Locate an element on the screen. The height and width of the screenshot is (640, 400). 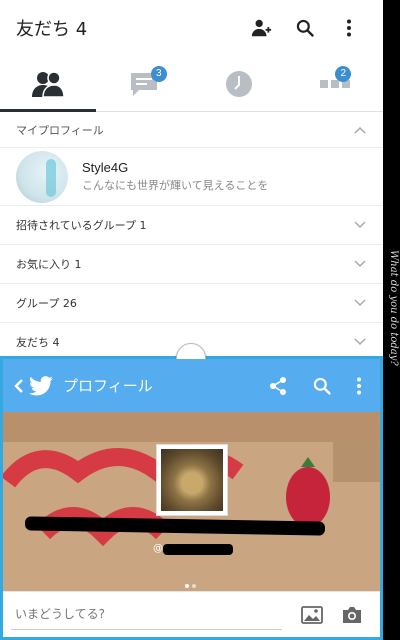
redacted-handle is located at coordinates (198, 549).